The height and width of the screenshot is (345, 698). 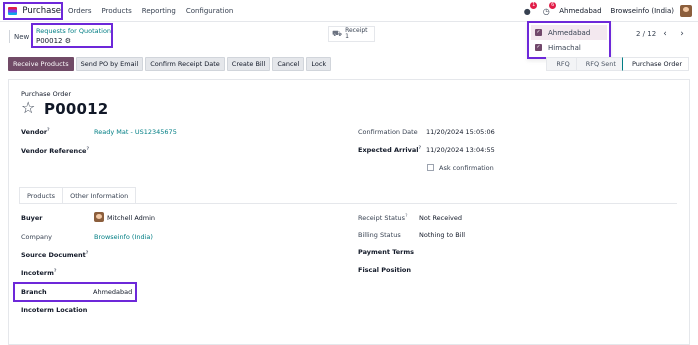 I want to click on expected-arrival-label: Expected Arrival?, so click(x=389, y=150).